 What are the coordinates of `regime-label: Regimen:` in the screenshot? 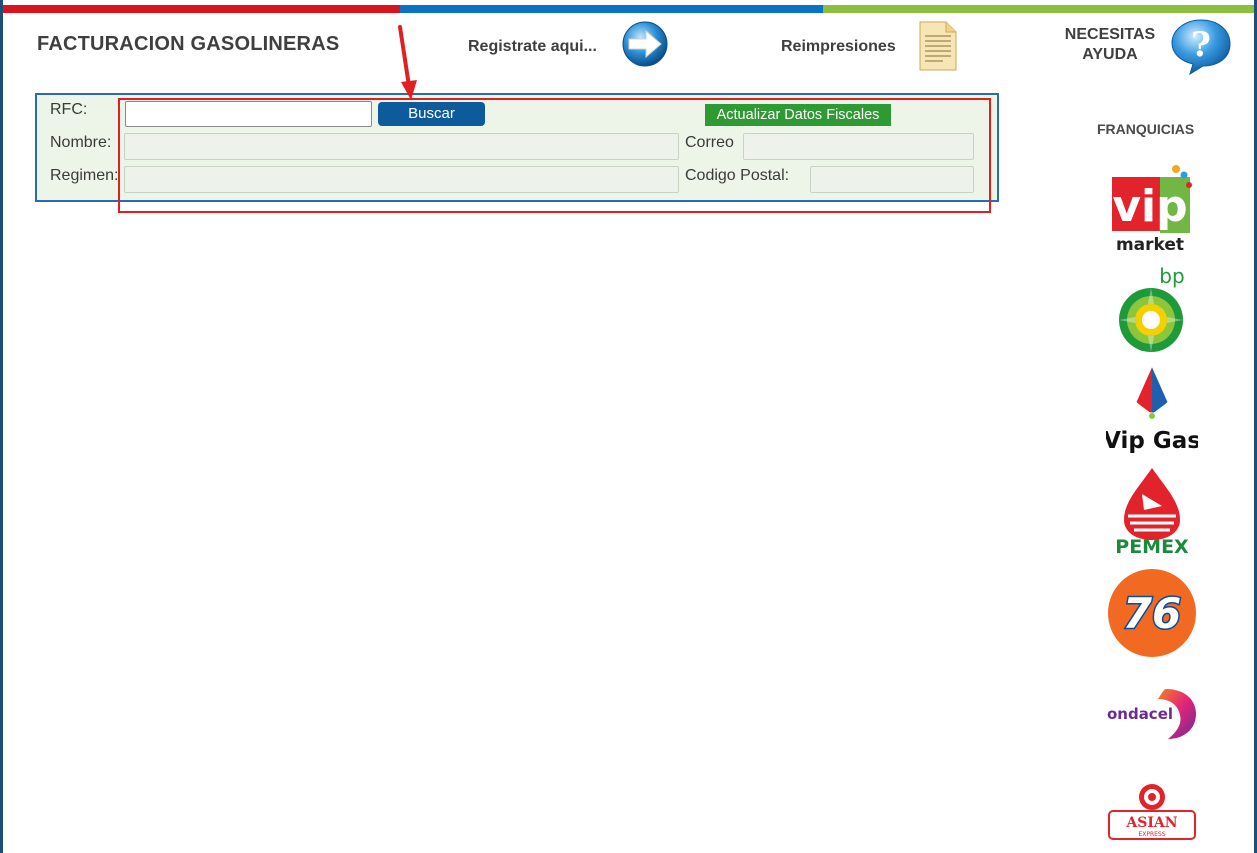 It's located at (84, 175).